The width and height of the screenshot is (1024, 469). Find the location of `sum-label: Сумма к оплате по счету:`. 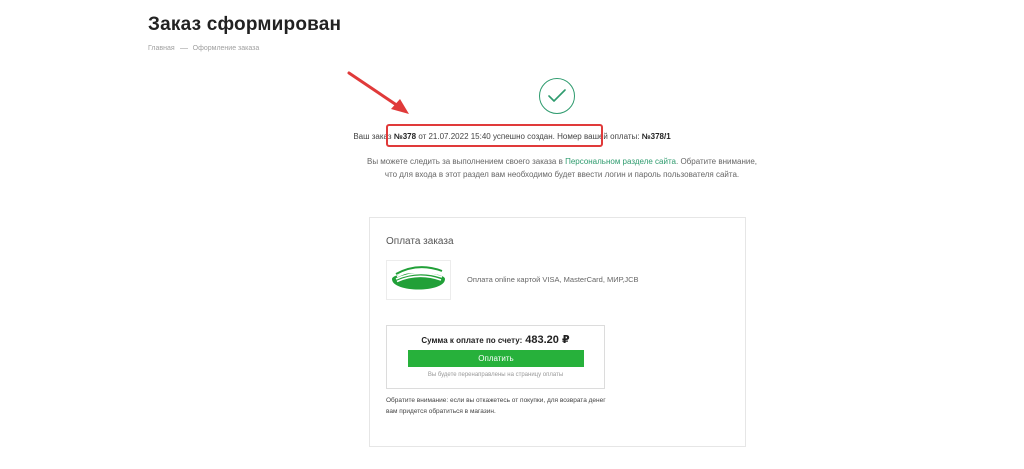

sum-label: Сумма к оплате по счету: is located at coordinates (472, 340).